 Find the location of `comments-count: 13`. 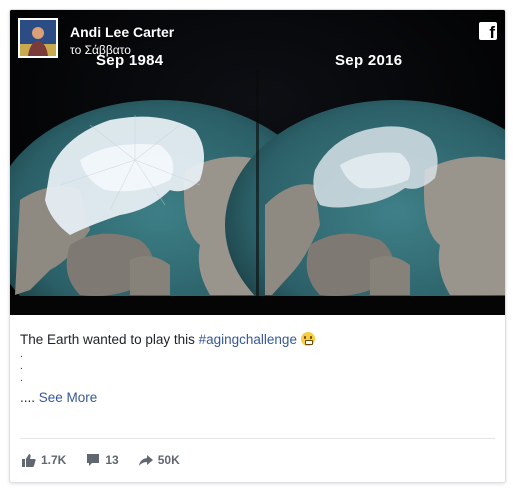

comments-count: 13 is located at coordinates (112, 460).